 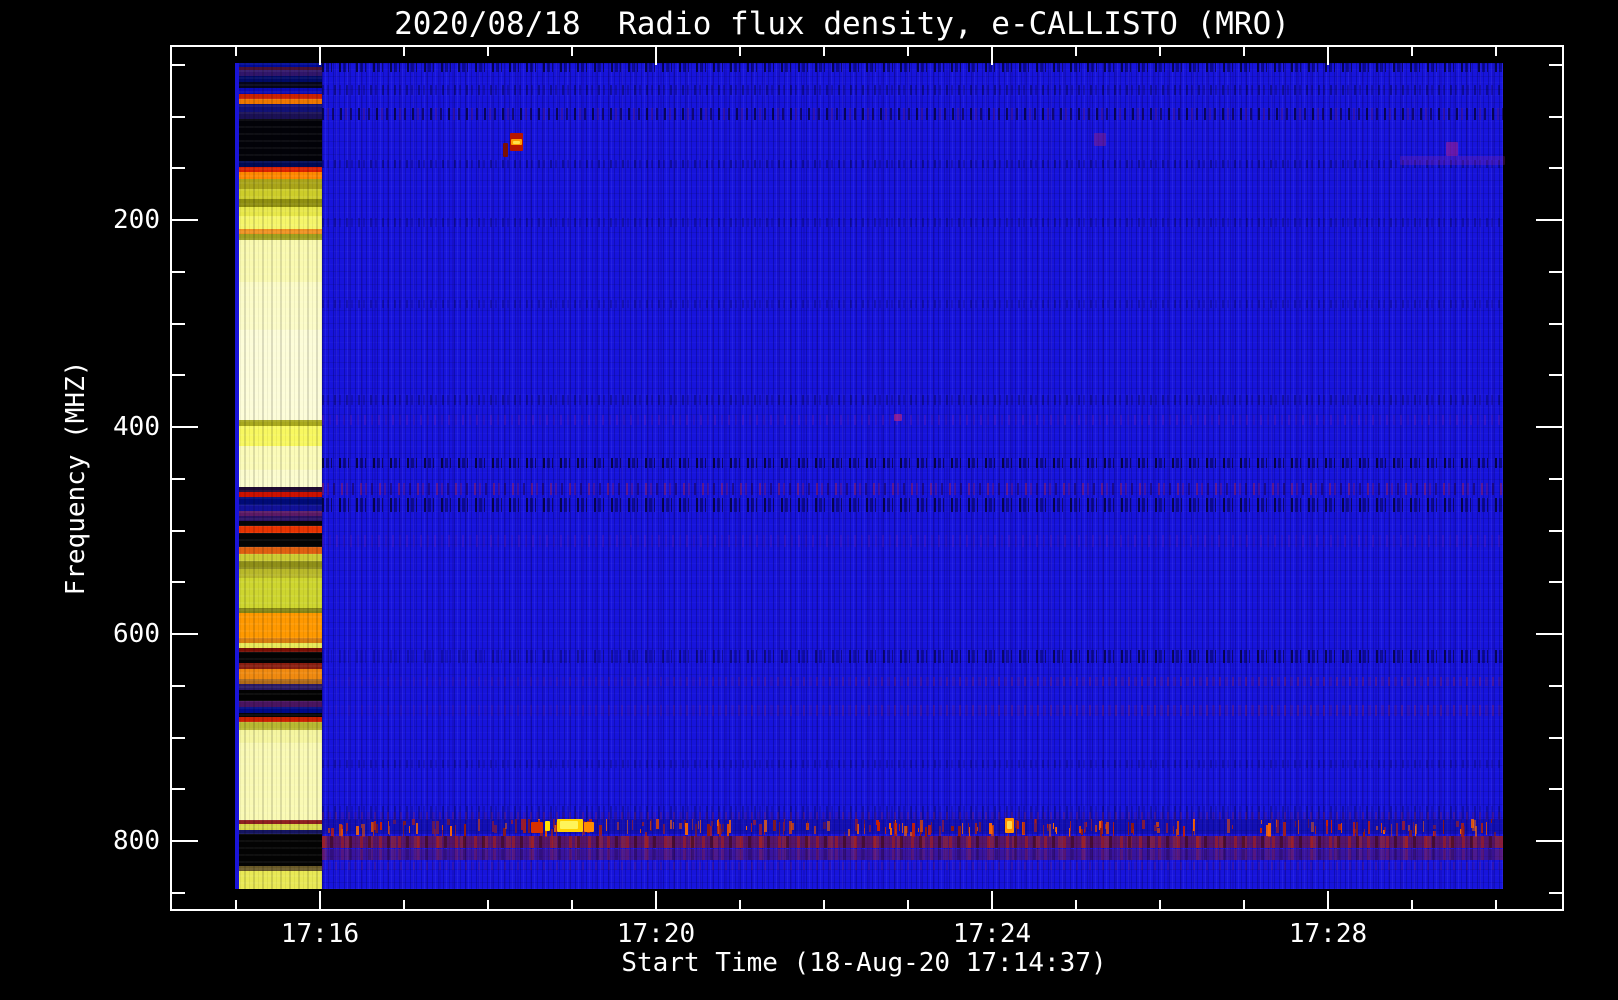 What do you see at coordinates (136, 634) in the screenshot?
I see `y-tick-label: 600` at bounding box center [136, 634].